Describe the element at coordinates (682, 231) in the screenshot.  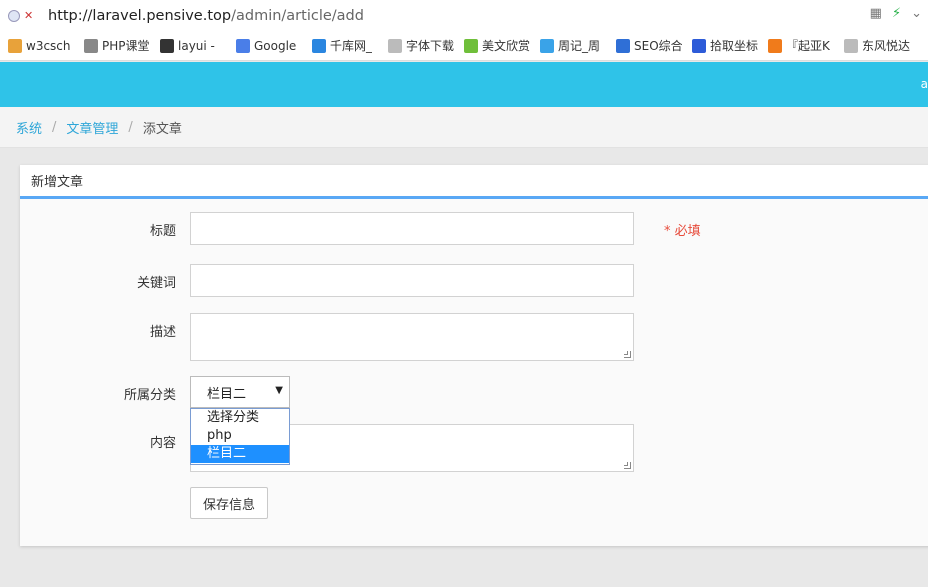
I see `required-hint: * 必填` at that location.